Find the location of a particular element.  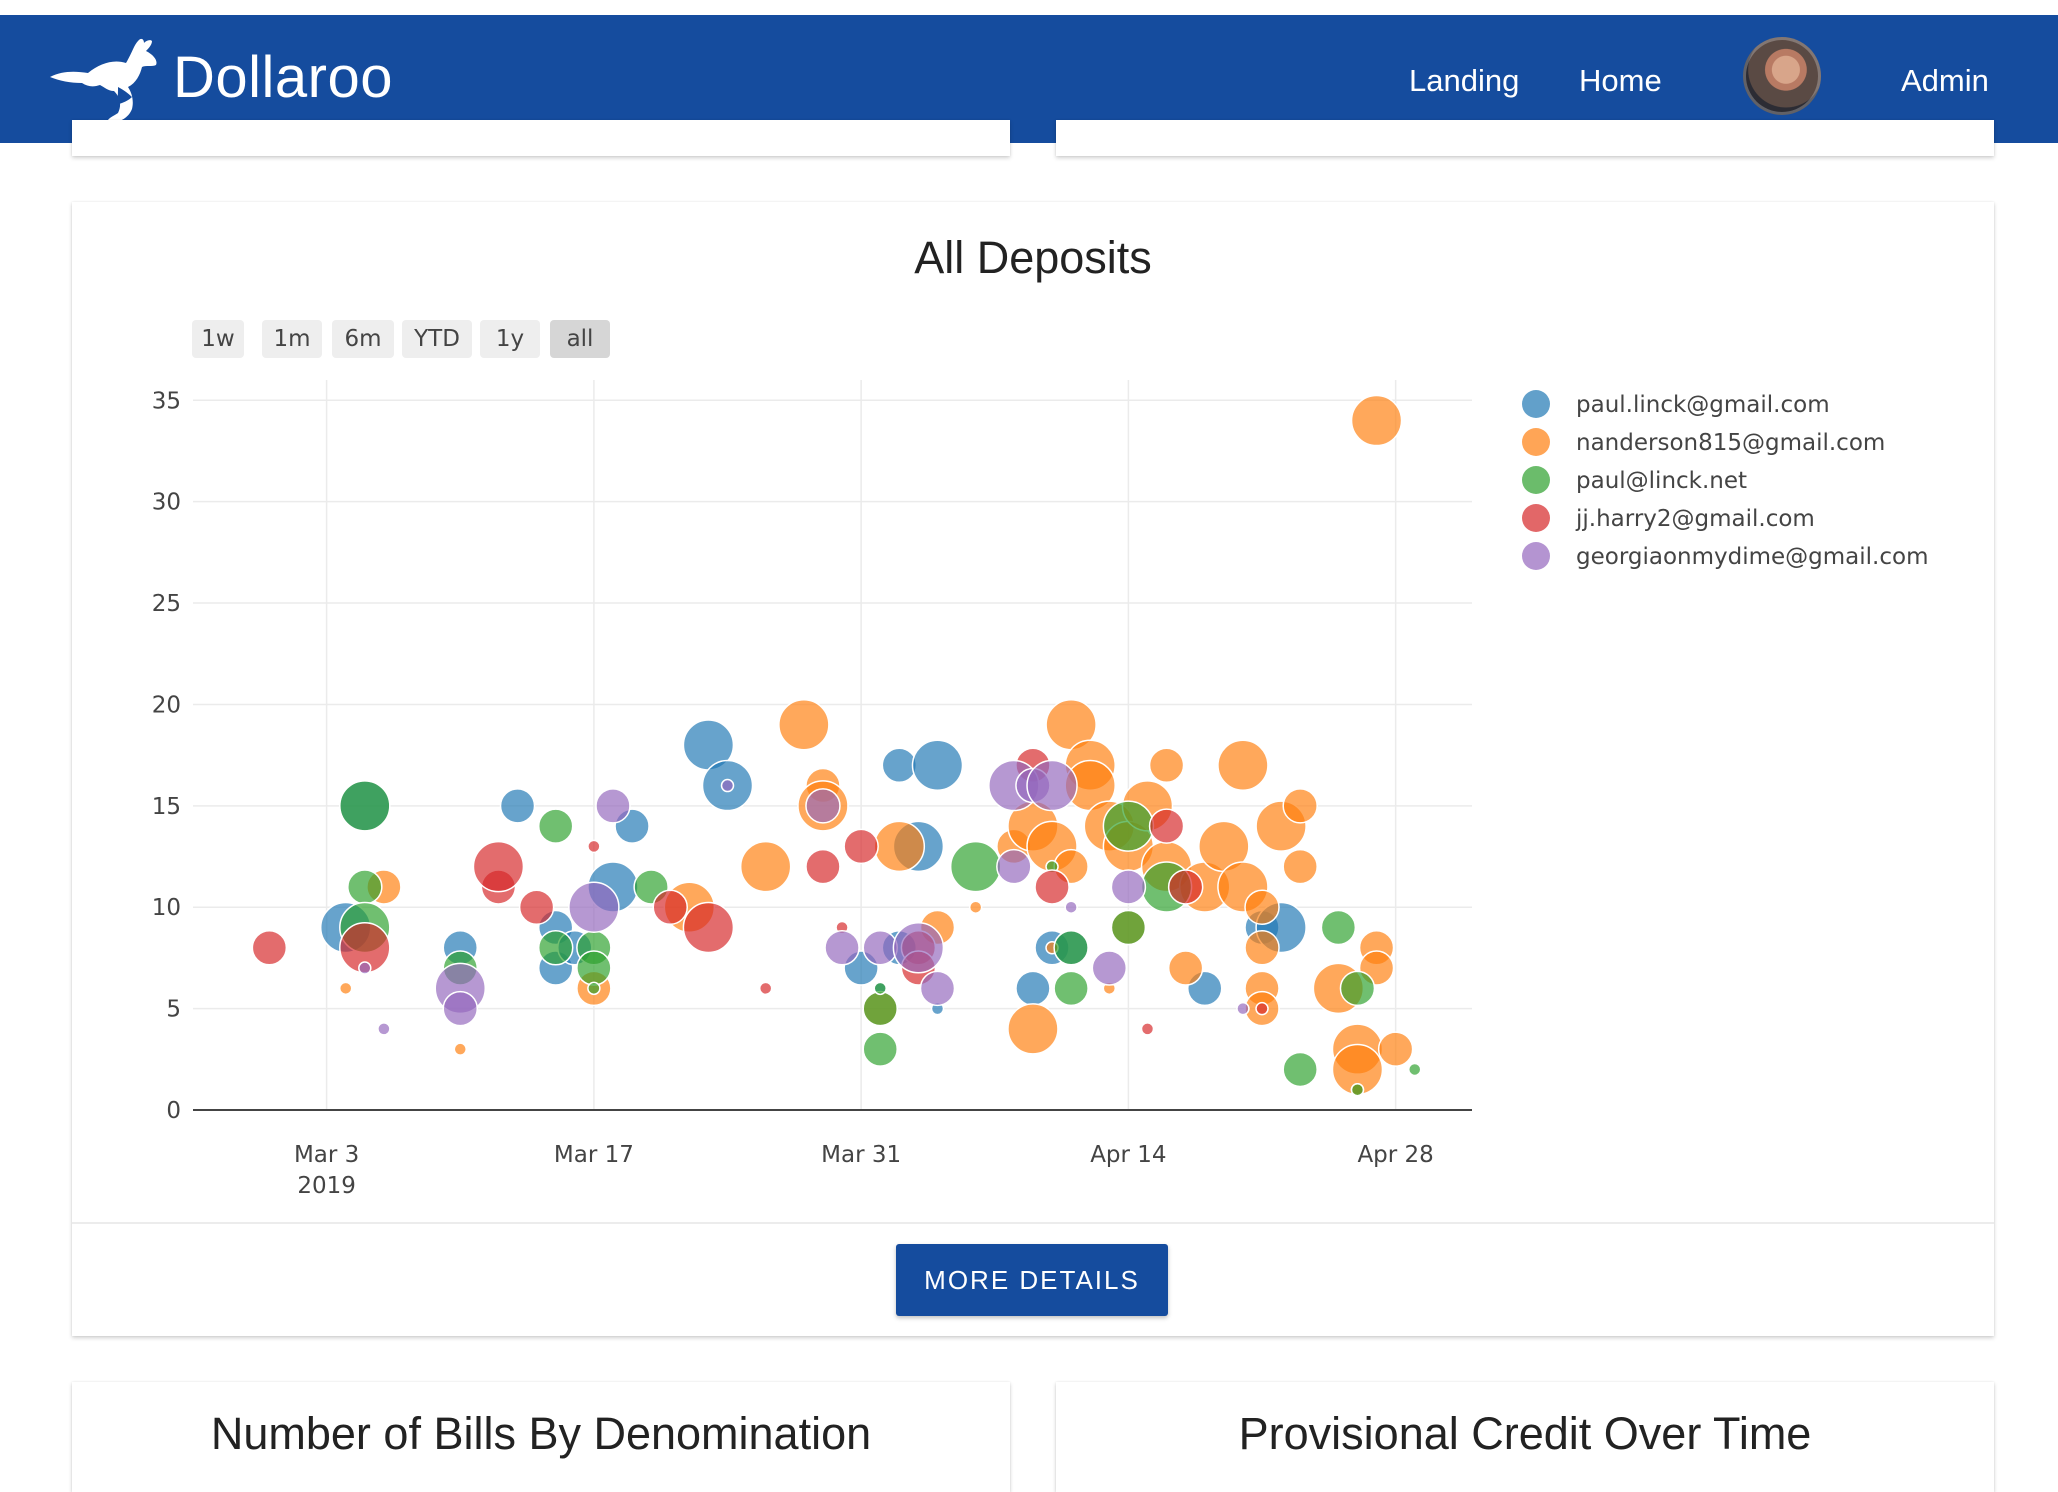

legend-label: paul.linck@gmail.com is located at coordinates (1703, 405).